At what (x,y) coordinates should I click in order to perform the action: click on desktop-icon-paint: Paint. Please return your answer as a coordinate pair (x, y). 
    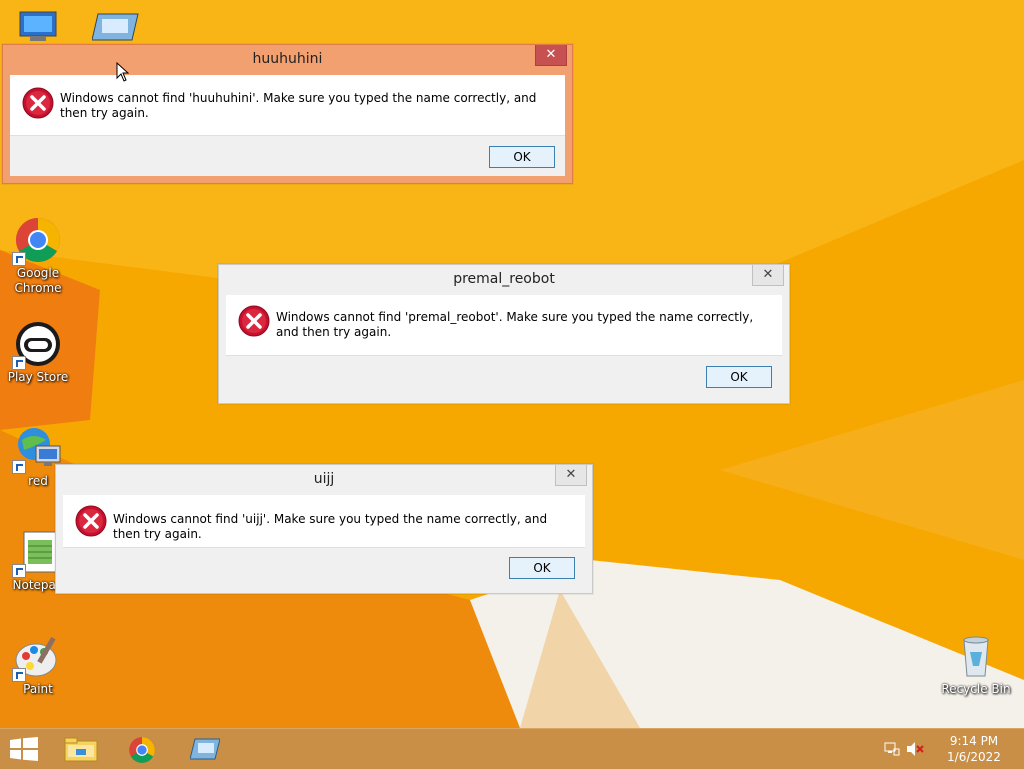
    Looking at the image, I should click on (38, 664).